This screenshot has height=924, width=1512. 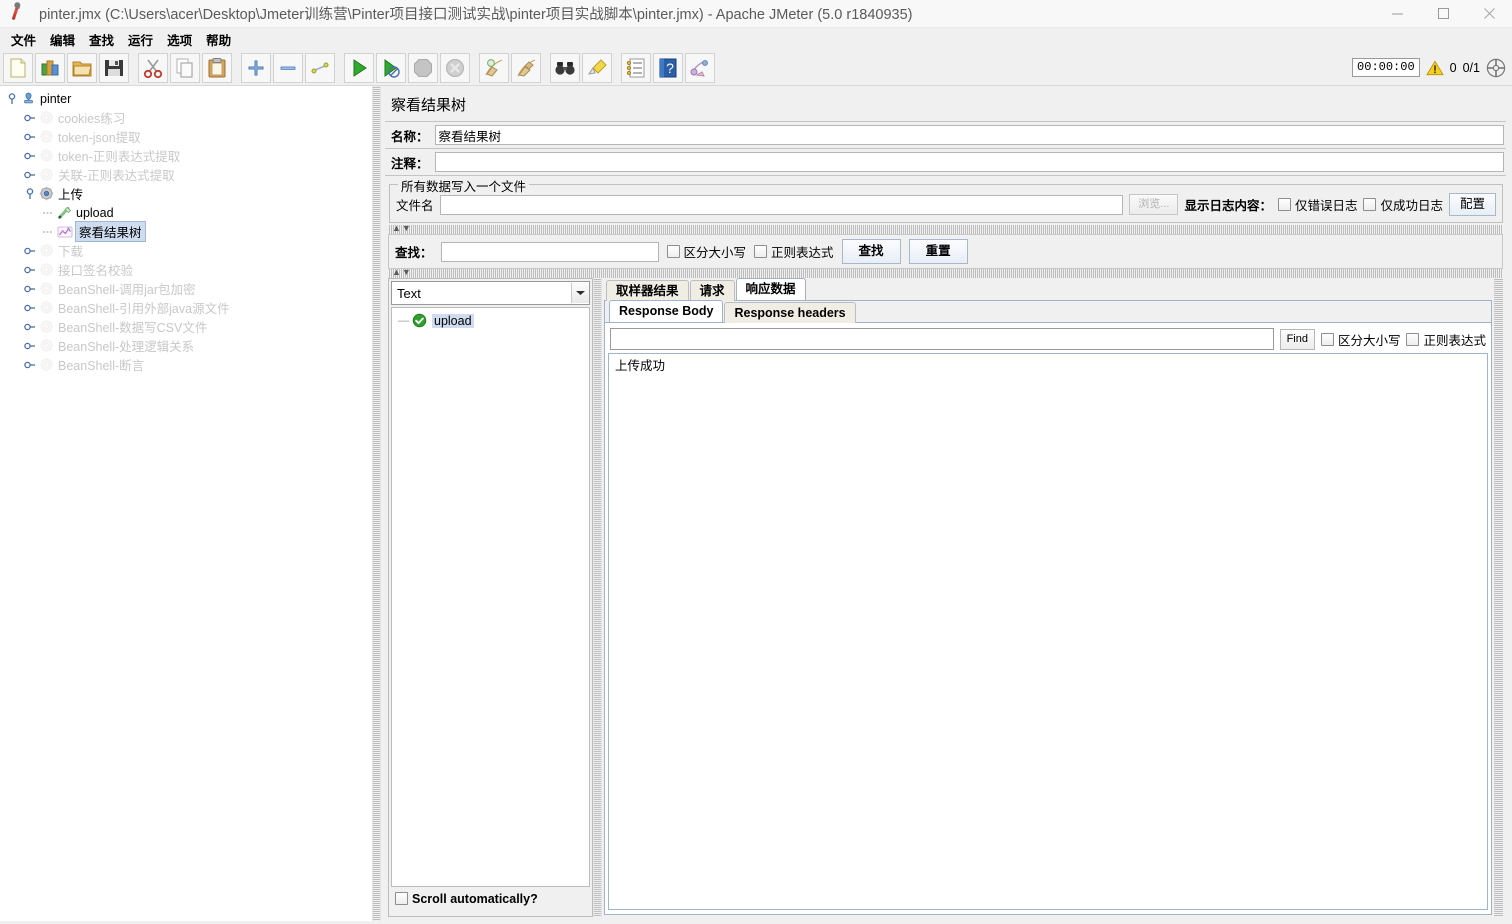 What do you see at coordinates (186, 345) in the screenshot?
I see `tree-node: BeanShell-处理逻辑关系` at bounding box center [186, 345].